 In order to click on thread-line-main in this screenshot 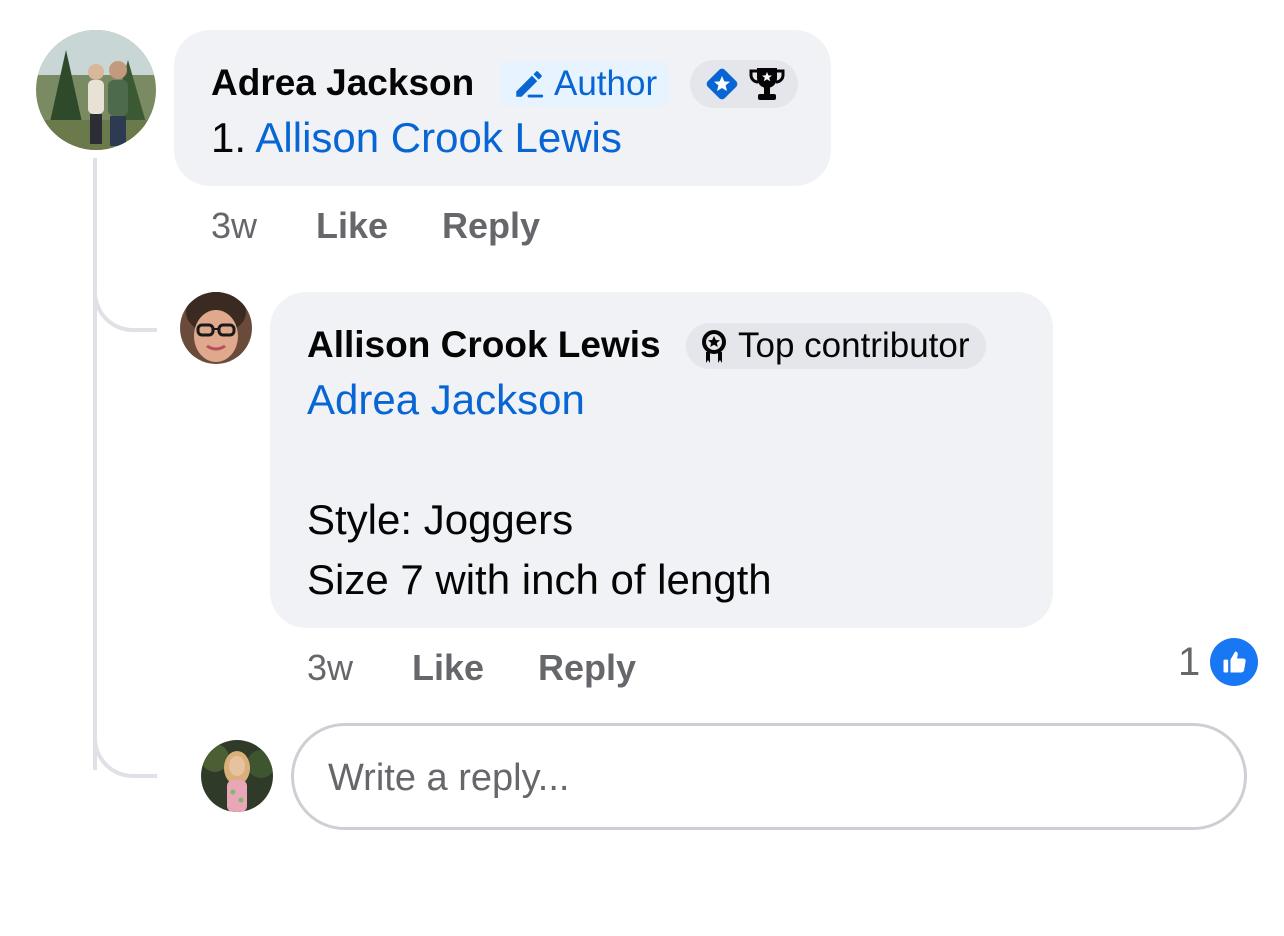, I will do `click(95, 464)`.